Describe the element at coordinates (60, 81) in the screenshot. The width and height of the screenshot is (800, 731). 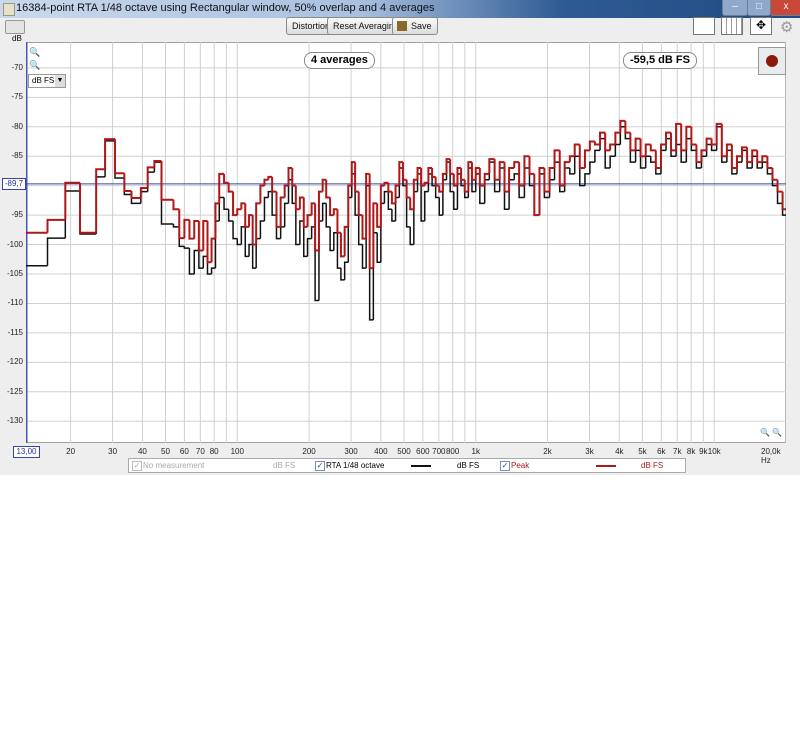
I see `chevron-down-icon: ▼` at that location.